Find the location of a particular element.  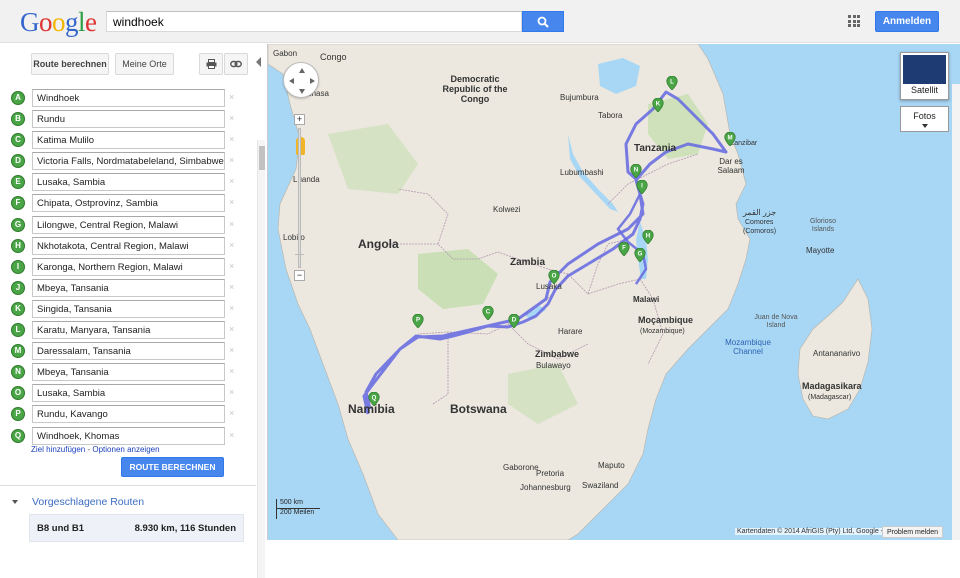

report-problem-link: Problem melden is located at coordinates (912, 532).